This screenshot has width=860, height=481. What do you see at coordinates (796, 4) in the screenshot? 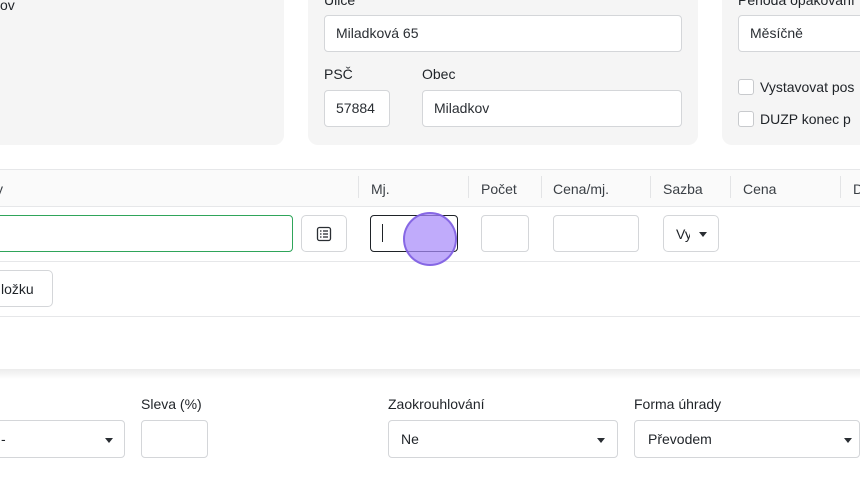
I see `period-label: Perioda opakování` at bounding box center [796, 4].